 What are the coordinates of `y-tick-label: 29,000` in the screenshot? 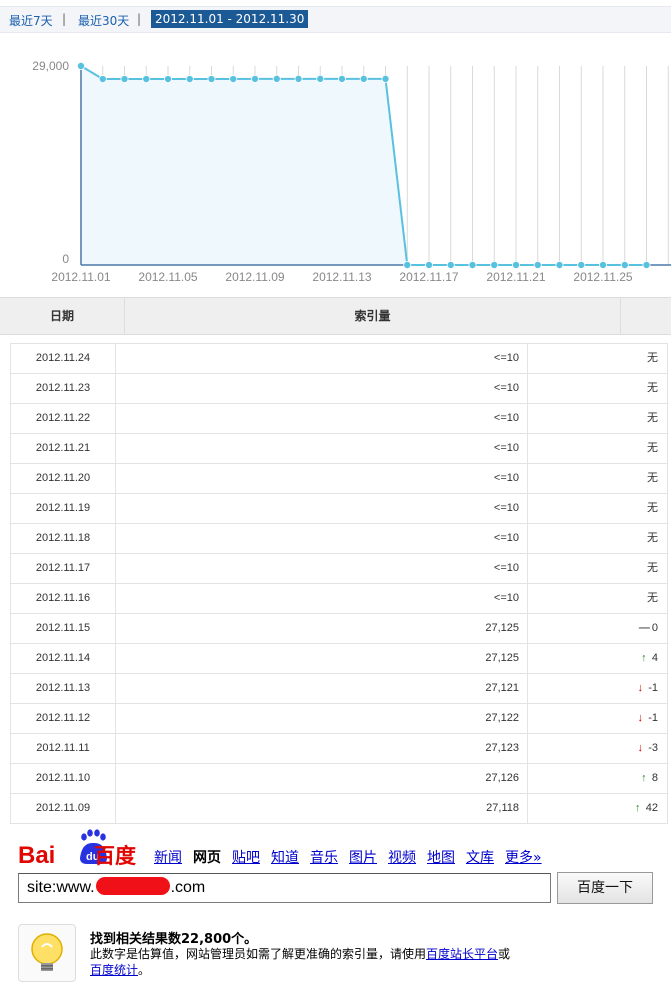 It's located at (50, 66).